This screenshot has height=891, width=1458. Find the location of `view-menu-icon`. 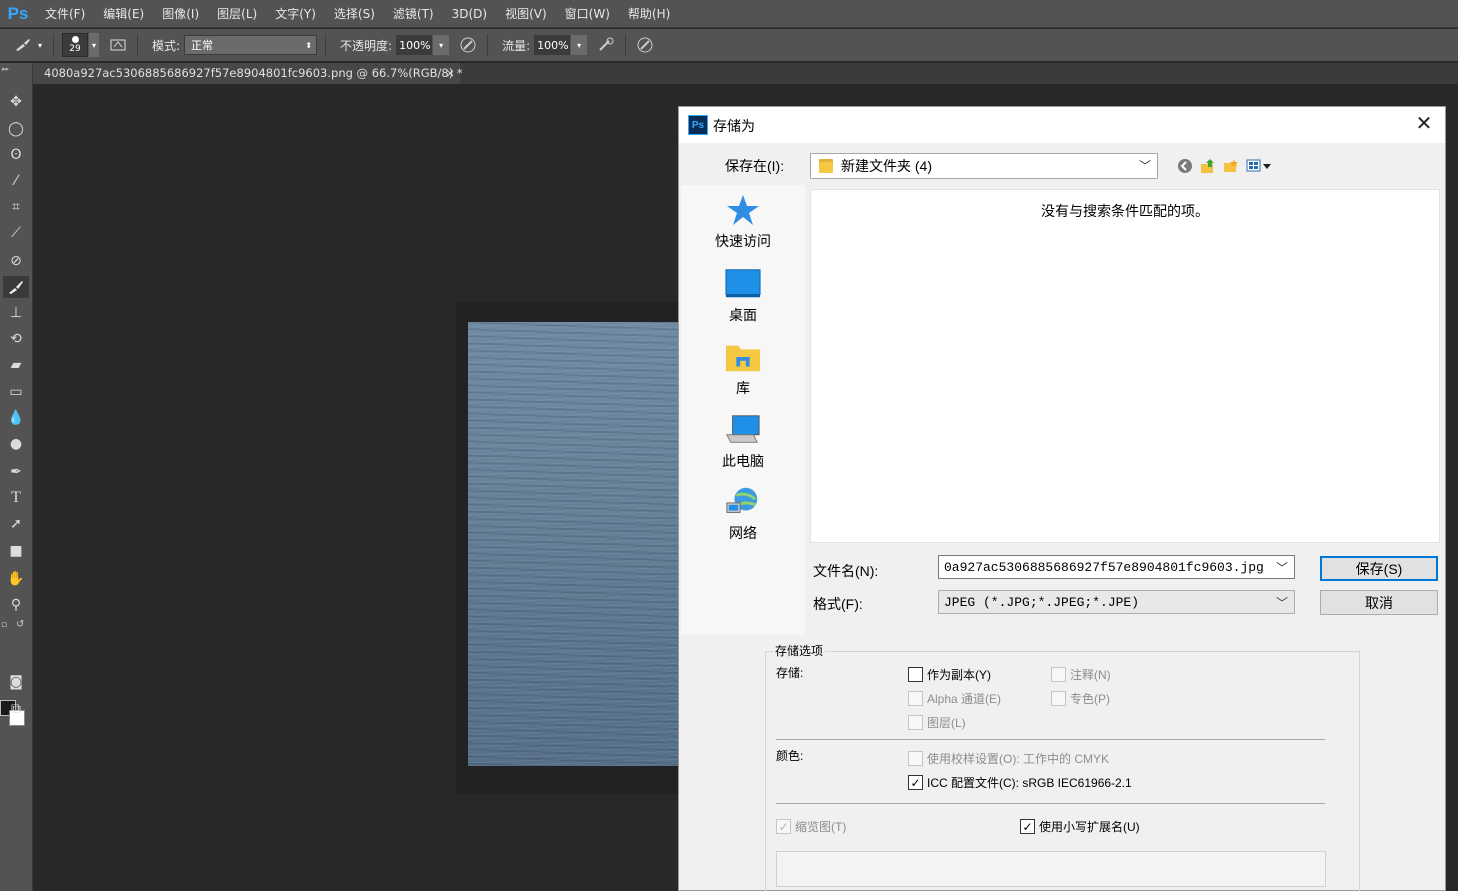

view-menu-icon is located at coordinates (1259, 166).